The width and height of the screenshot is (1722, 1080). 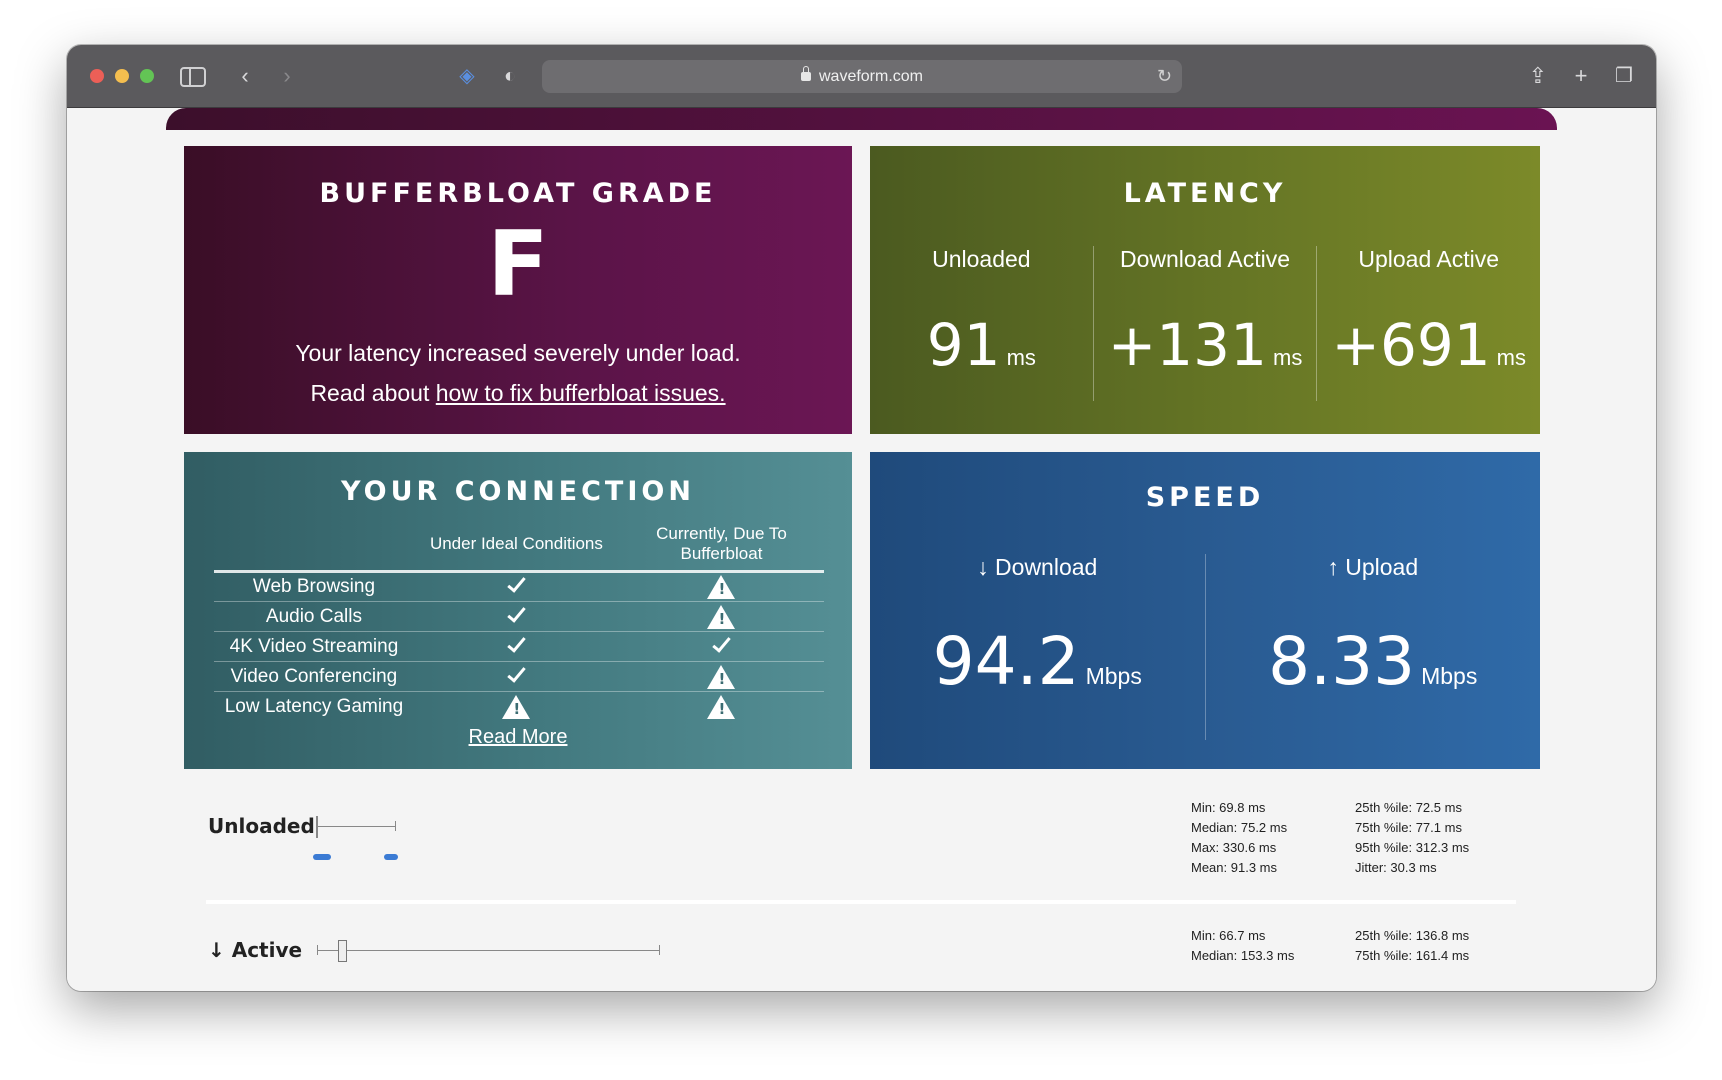 I want to click on latency-download-active: Download Active +131 ms, so click(x=1204, y=323).